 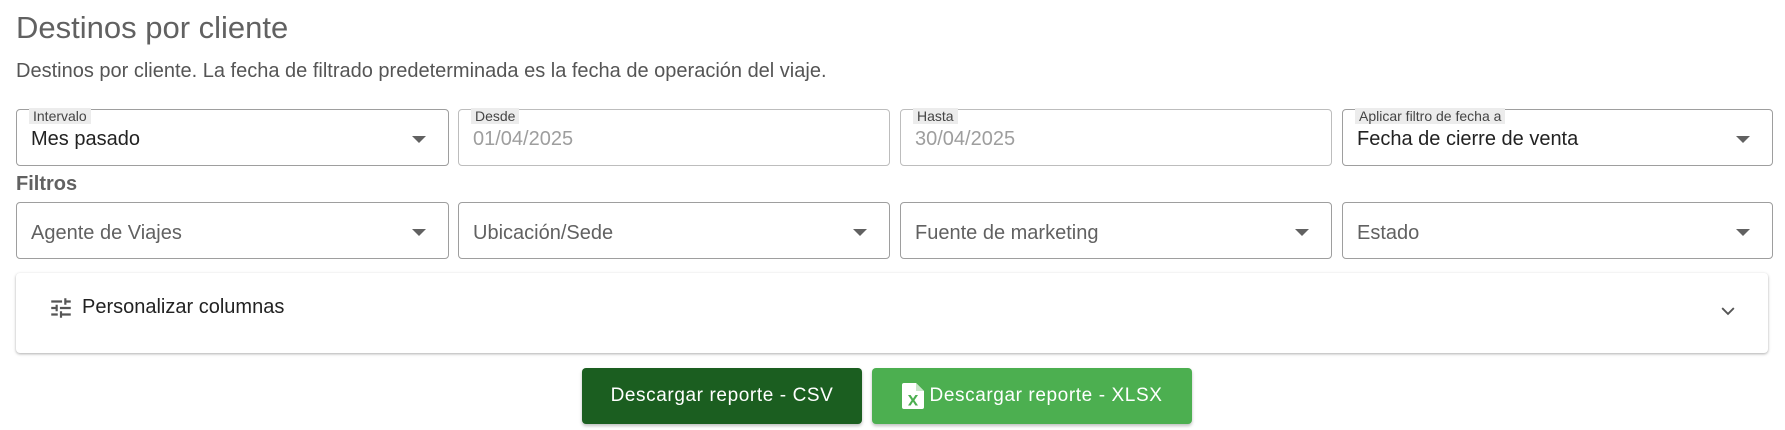 What do you see at coordinates (495, 116) in the screenshot?
I see `from-date-label: Desde` at bounding box center [495, 116].